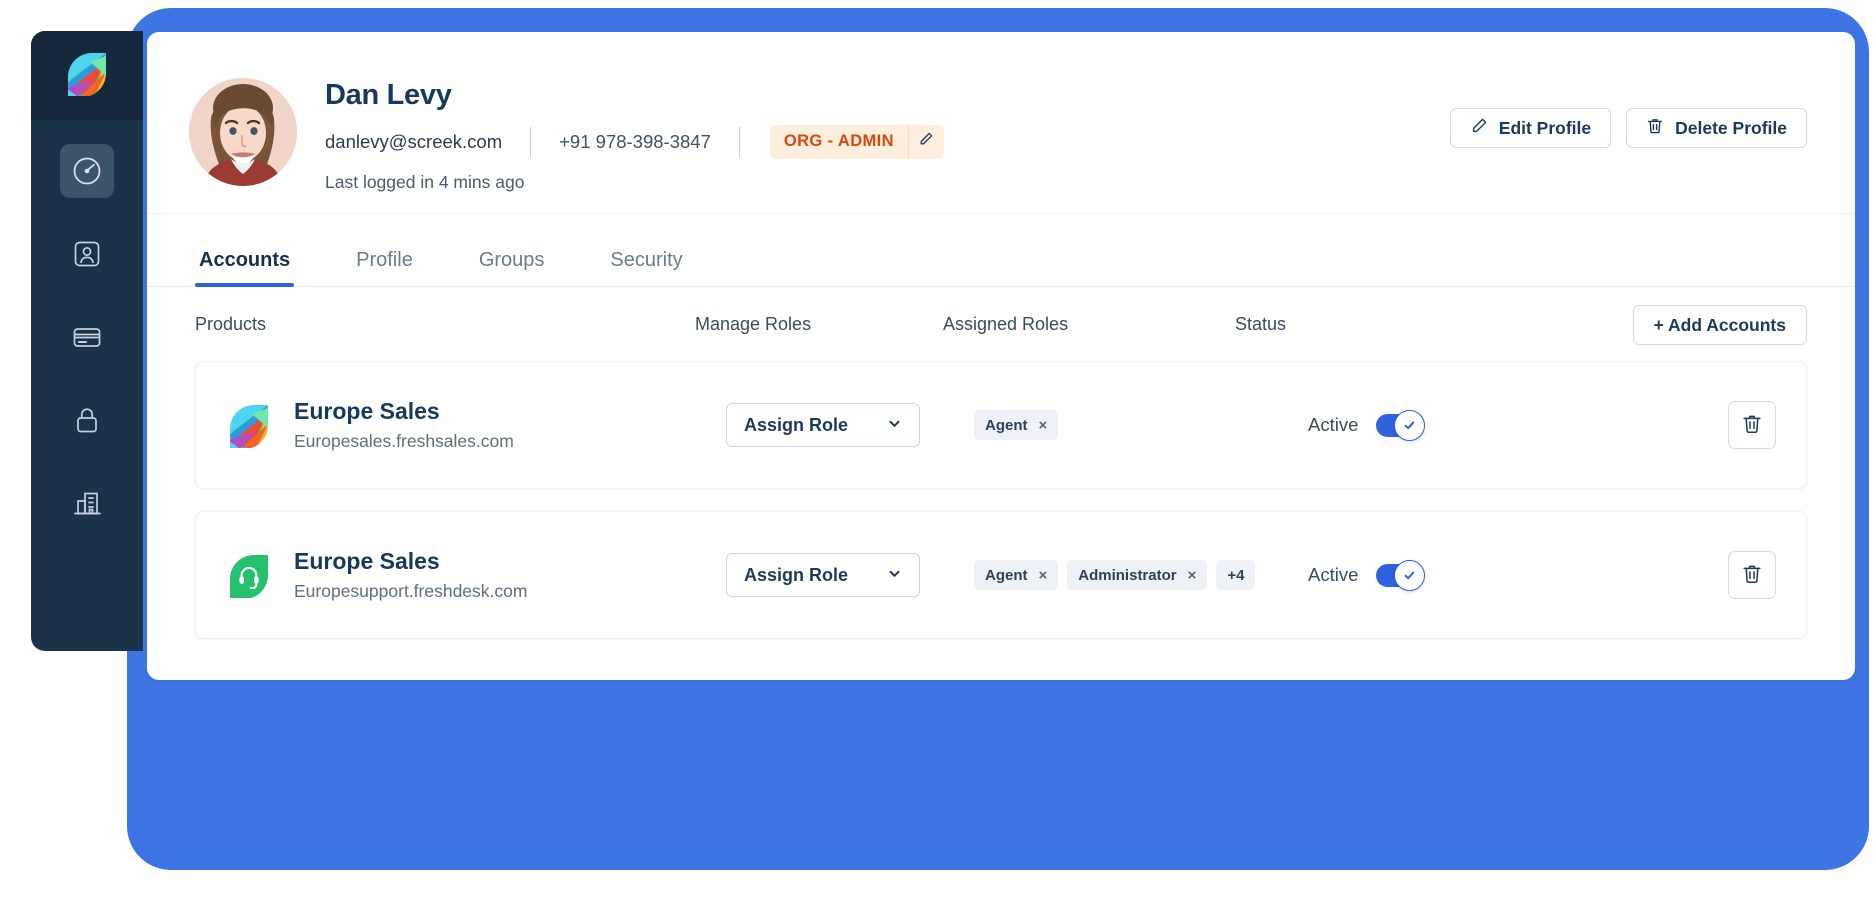 This screenshot has width=1876, height=904. Describe the element at coordinates (1236, 575) in the screenshot. I see `role-chip-overflow: +4` at that location.